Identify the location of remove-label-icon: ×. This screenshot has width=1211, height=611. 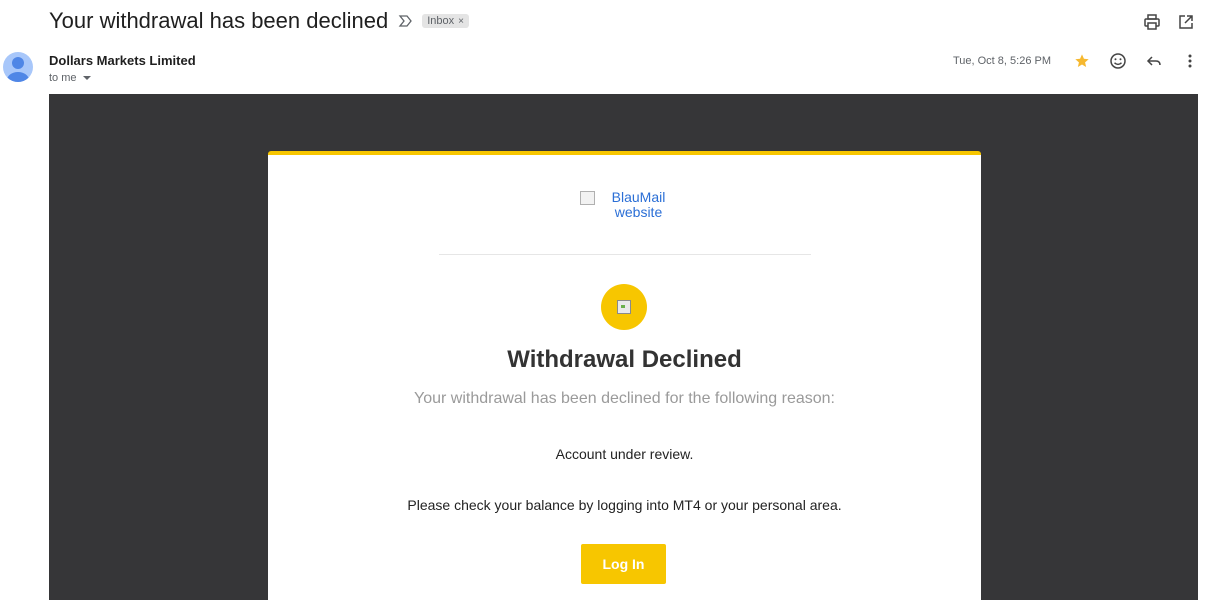
(461, 21).